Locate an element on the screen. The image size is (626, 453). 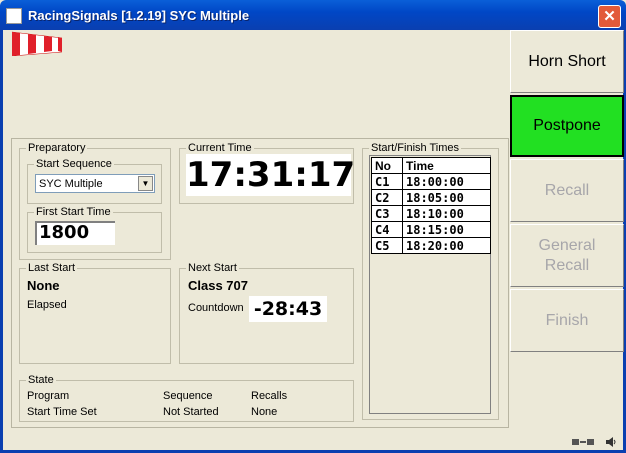
column-header-time: Time is located at coordinates (446, 165).